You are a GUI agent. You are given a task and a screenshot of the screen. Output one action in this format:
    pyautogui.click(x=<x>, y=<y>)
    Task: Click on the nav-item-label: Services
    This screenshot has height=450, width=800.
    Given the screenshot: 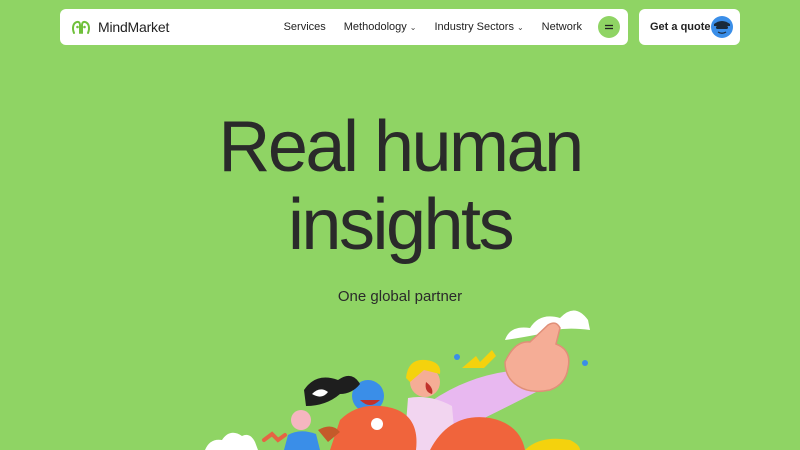 What is the action you would take?
    pyautogui.click(x=304, y=27)
    